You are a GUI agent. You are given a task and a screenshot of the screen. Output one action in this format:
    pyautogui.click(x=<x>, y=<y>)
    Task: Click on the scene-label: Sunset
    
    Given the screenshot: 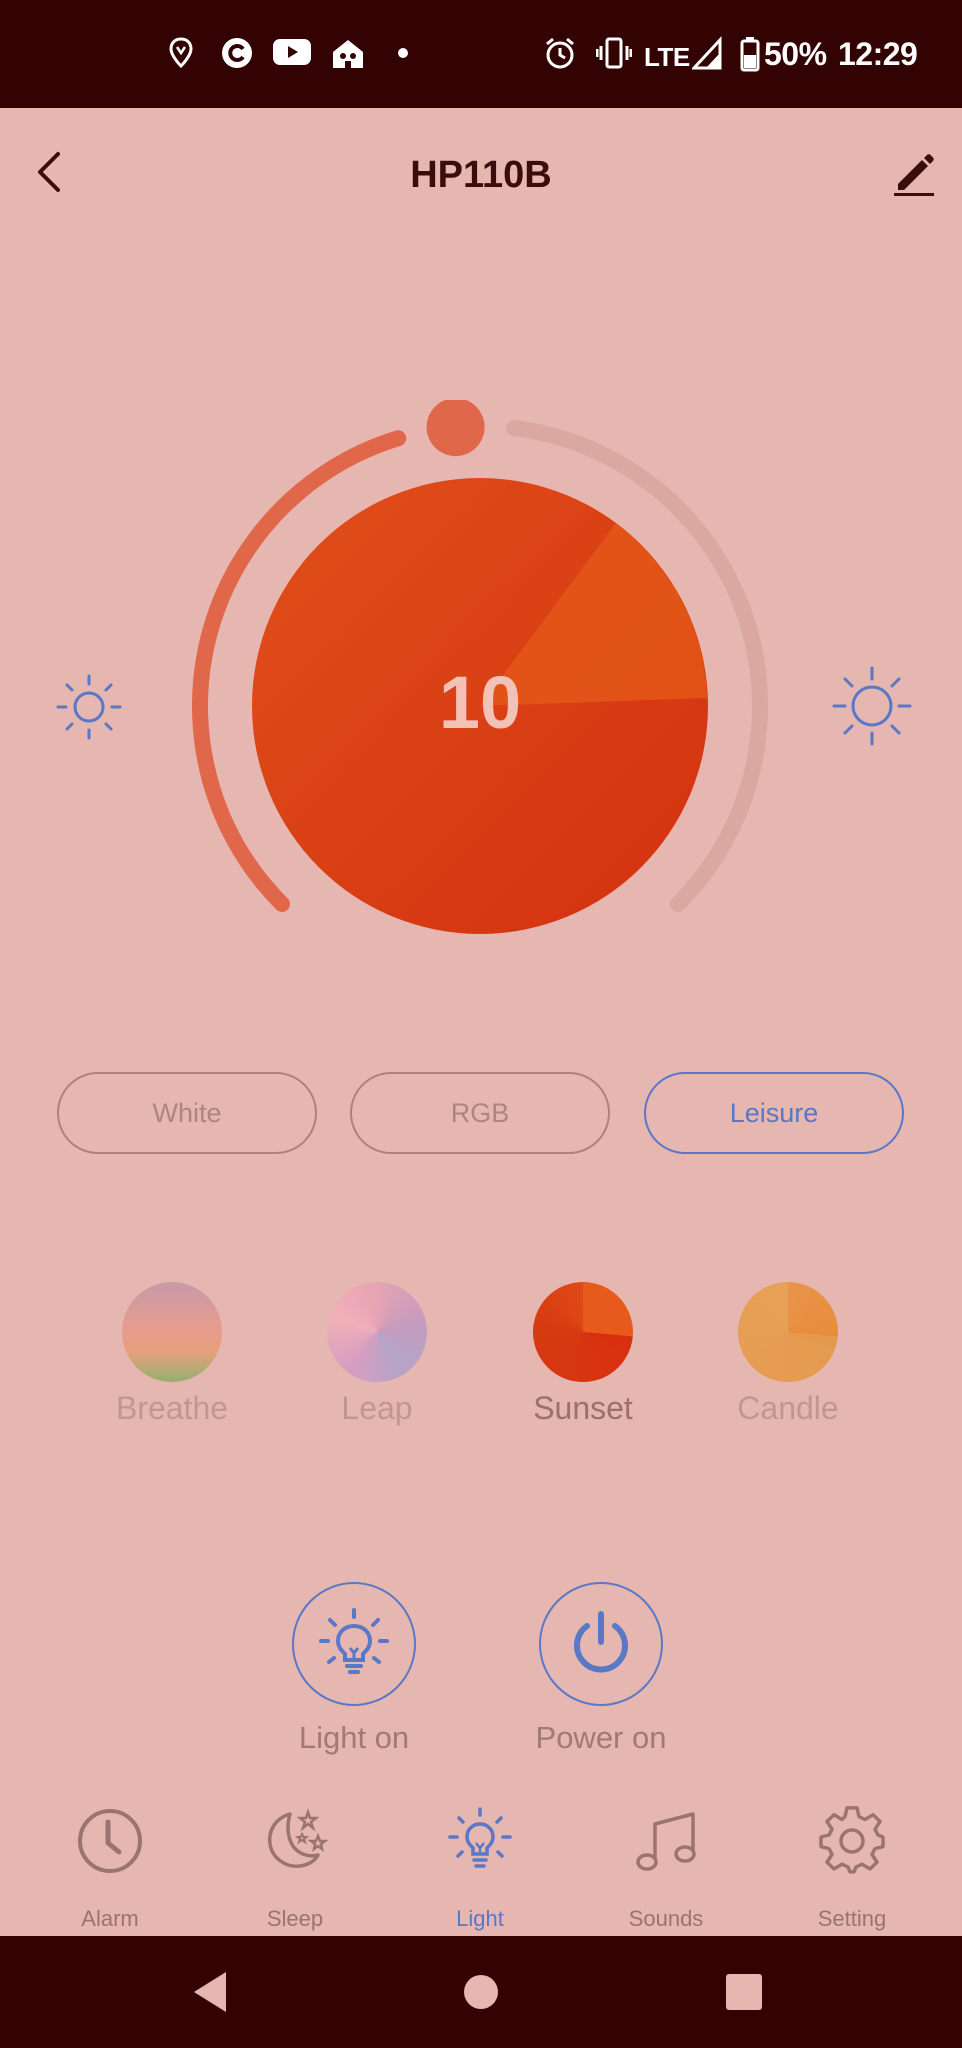 What is the action you would take?
    pyautogui.click(x=583, y=1408)
    